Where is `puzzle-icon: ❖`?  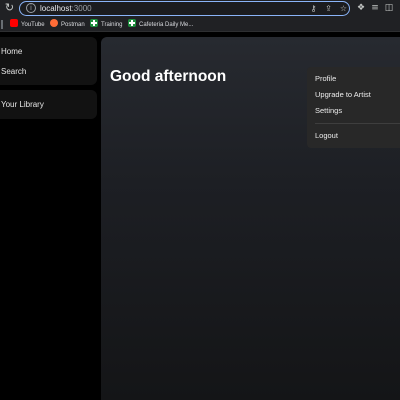 puzzle-icon: ❖ is located at coordinates (361, 8).